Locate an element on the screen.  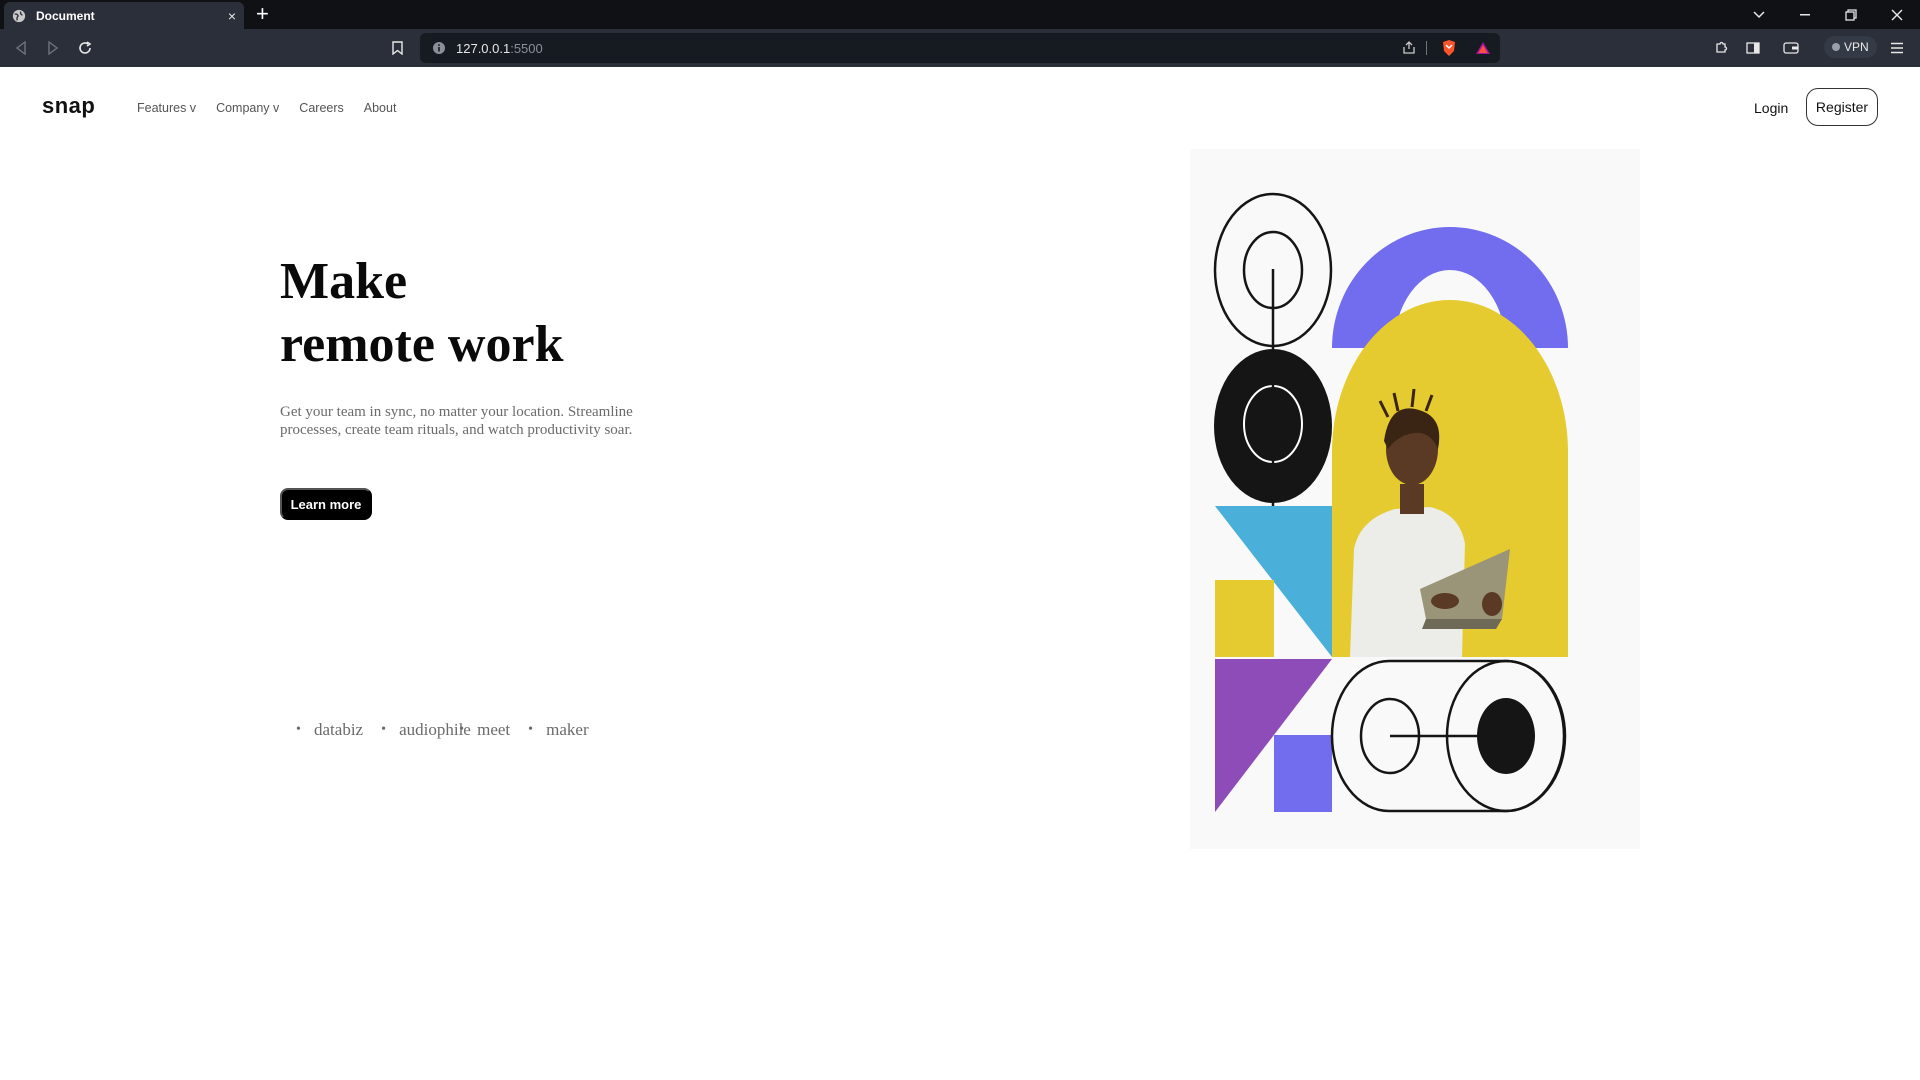
client-list: databiz audiophile meet maker is located at coordinates (451, 729).